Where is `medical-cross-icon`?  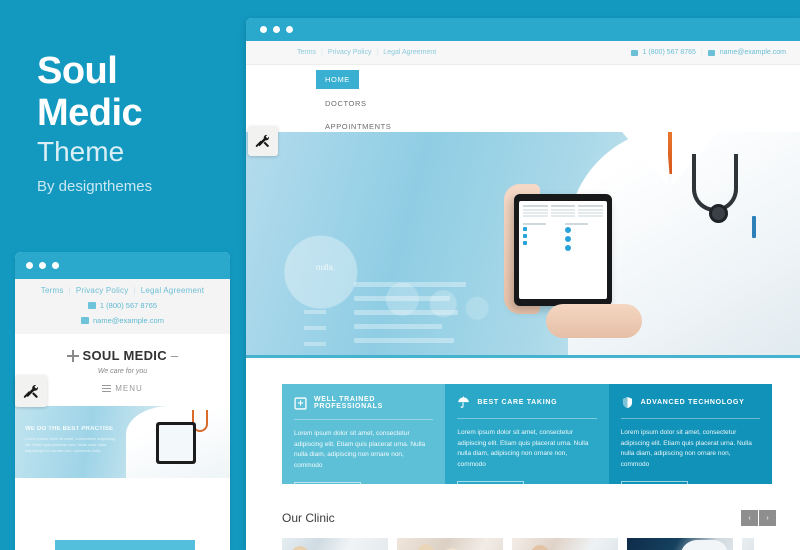 medical-cross-icon is located at coordinates (72, 355).